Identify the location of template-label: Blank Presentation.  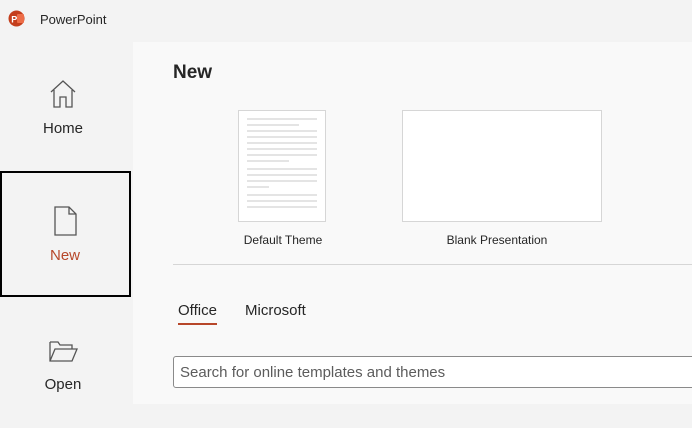
(497, 240).